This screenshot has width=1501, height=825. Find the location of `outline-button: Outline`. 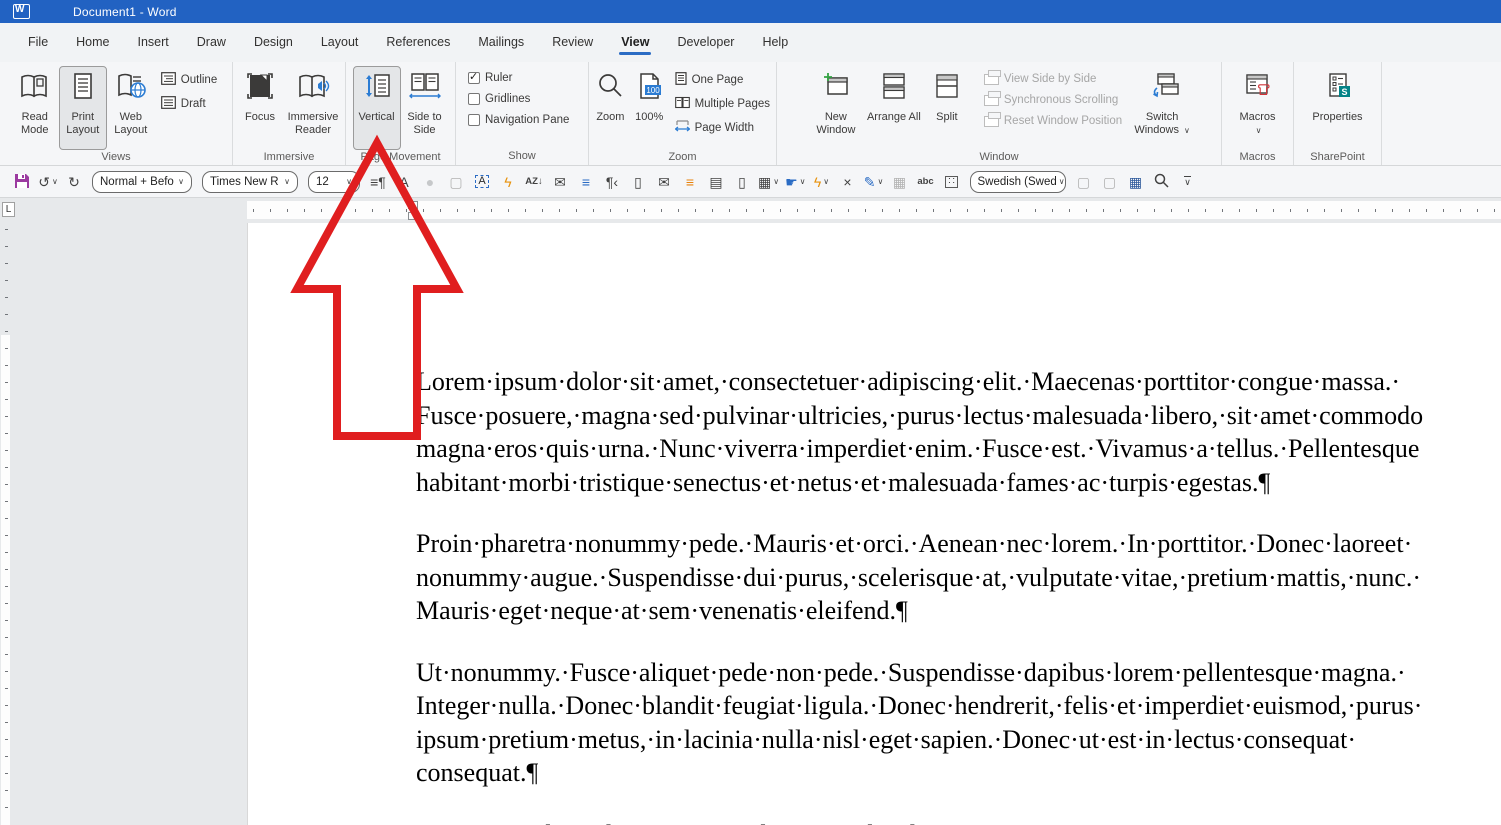

outline-button: Outline is located at coordinates (189, 80).